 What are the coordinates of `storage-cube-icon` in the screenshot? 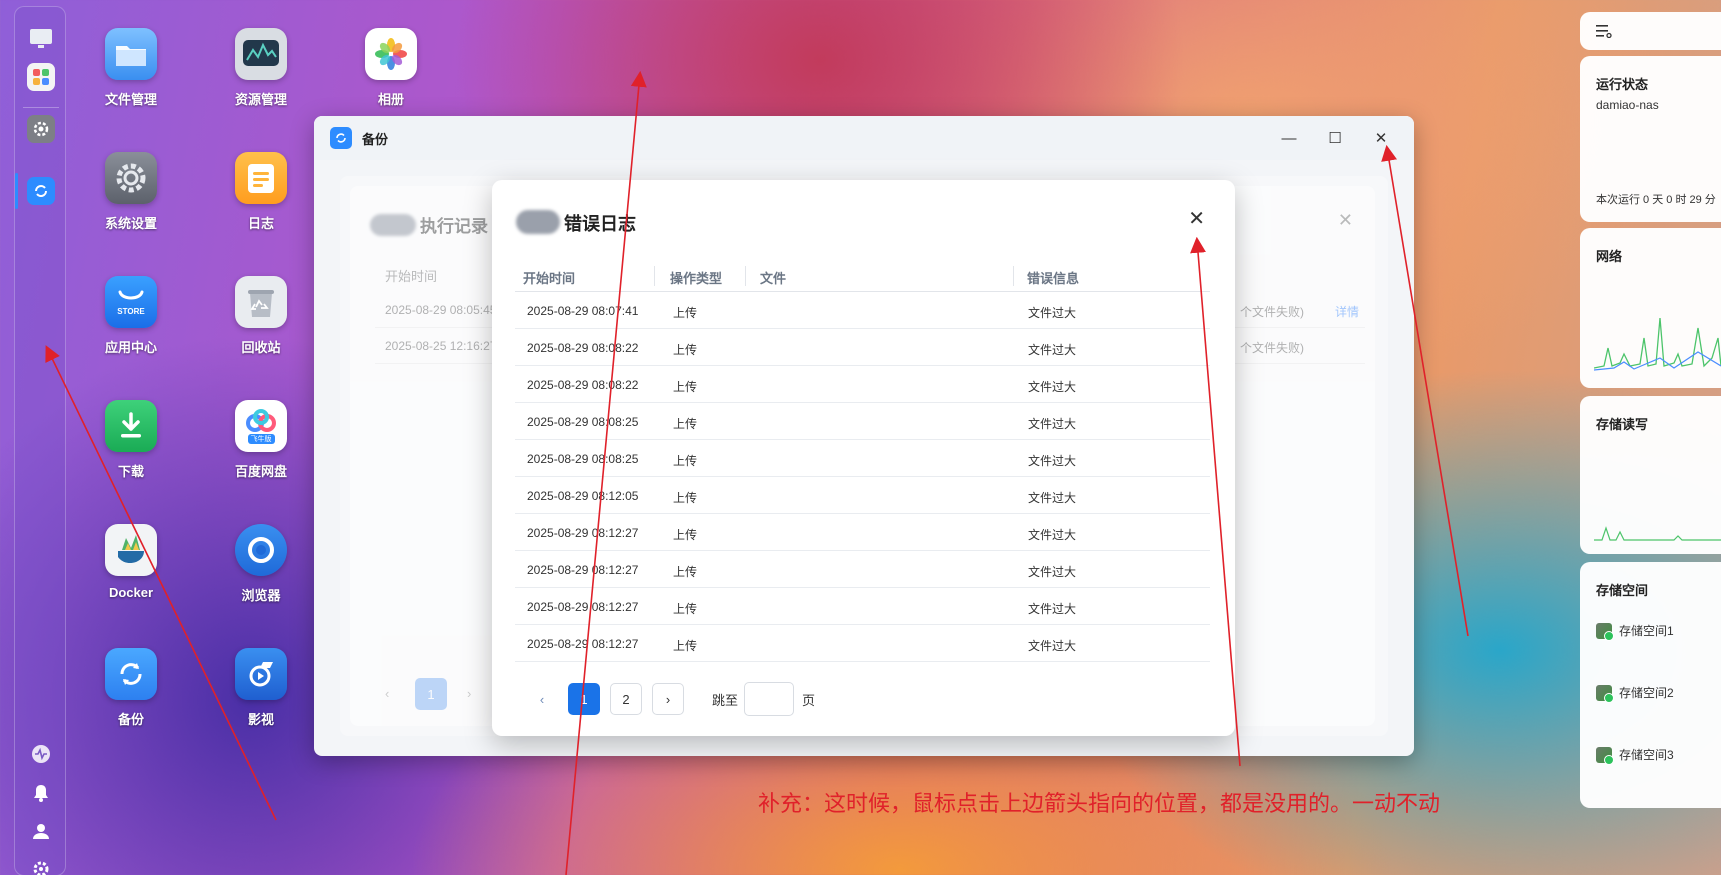 It's located at (1605, 631).